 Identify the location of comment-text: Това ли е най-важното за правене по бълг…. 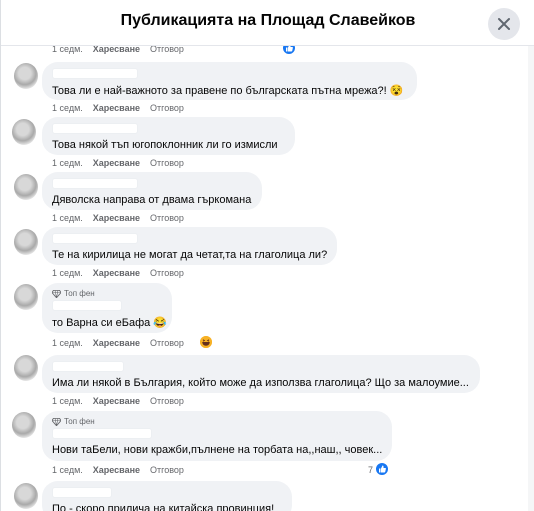
(228, 91).